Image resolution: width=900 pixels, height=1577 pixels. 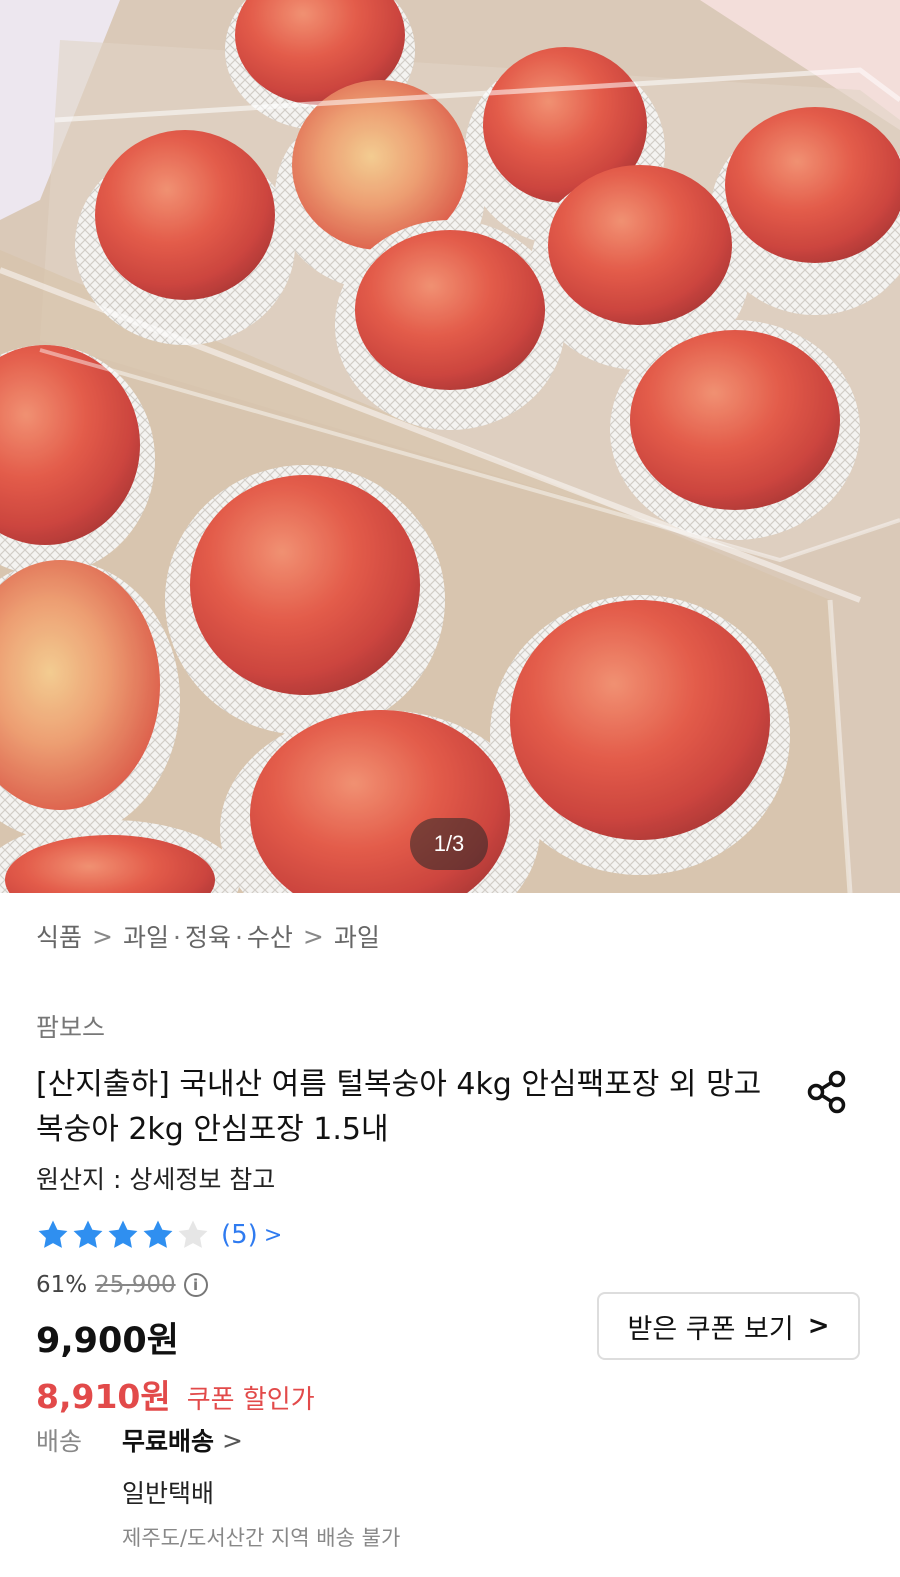 I want to click on breadcrumb-sub-seafood: 수산, so click(x=269, y=937).